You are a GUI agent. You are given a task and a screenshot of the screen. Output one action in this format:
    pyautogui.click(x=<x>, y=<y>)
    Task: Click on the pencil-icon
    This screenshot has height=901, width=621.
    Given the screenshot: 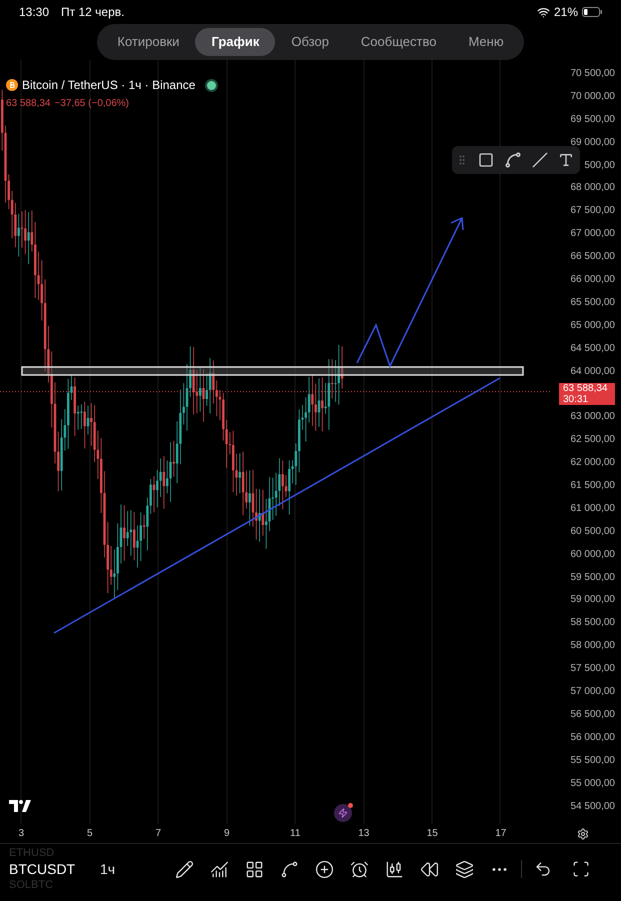 What is the action you would take?
    pyautogui.click(x=184, y=869)
    